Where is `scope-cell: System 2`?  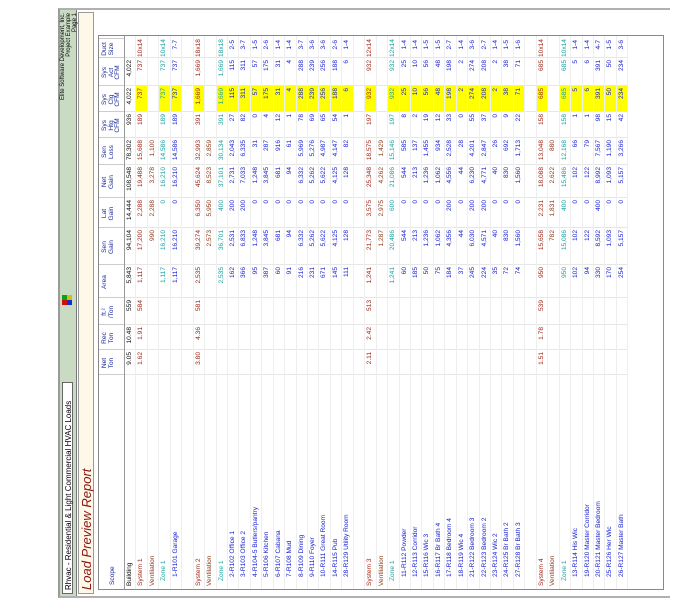
scope-cell: System 2 is located at coordinates (199, 481).